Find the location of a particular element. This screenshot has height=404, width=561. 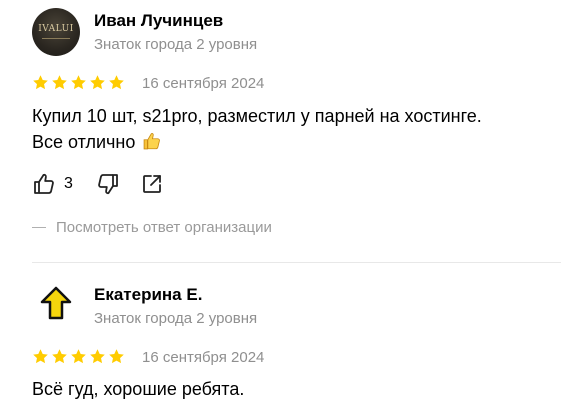

dislike-button is located at coordinates (108, 184).